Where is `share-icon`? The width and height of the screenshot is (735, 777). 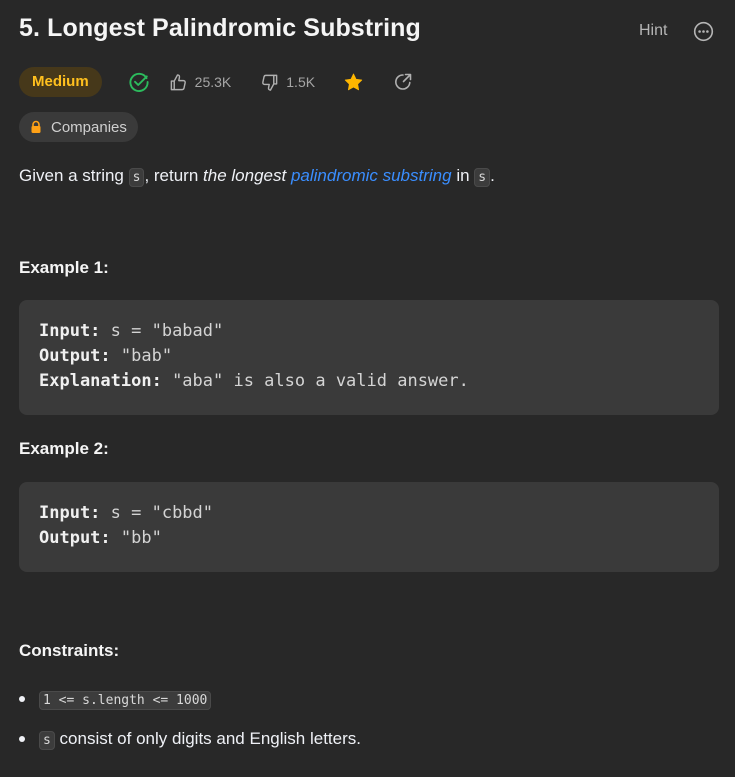
share-icon is located at coordinates (403, 81).